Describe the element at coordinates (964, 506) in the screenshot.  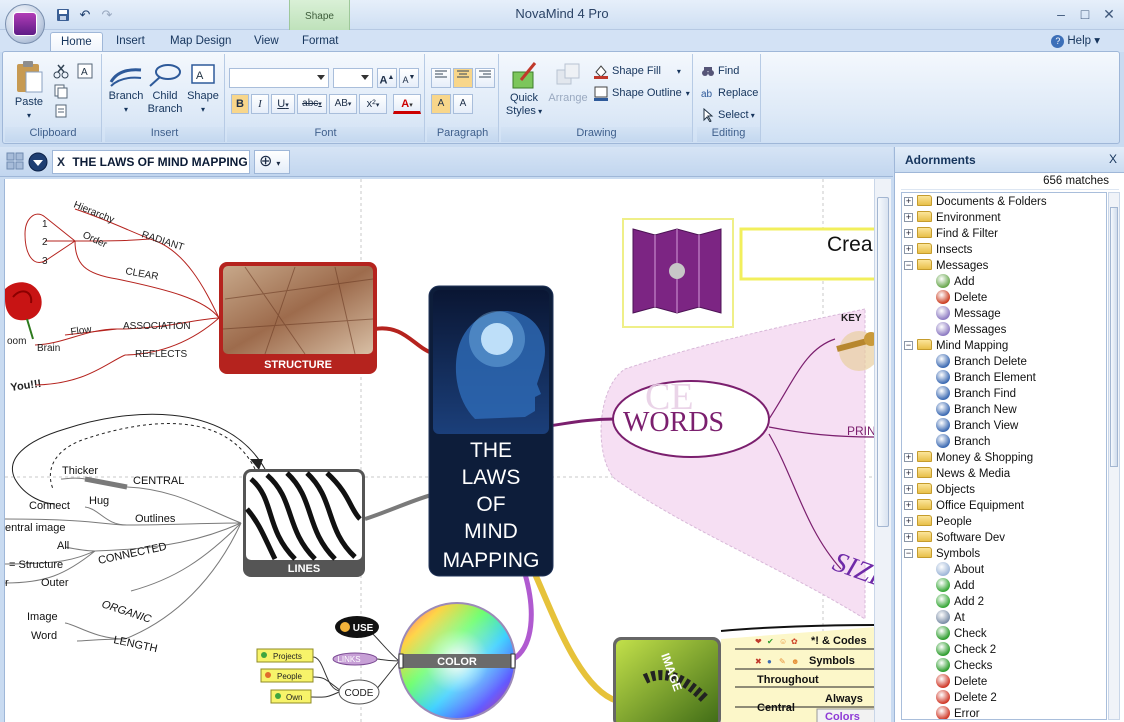
I see `tree-folder: + Office Equipment` at that location.